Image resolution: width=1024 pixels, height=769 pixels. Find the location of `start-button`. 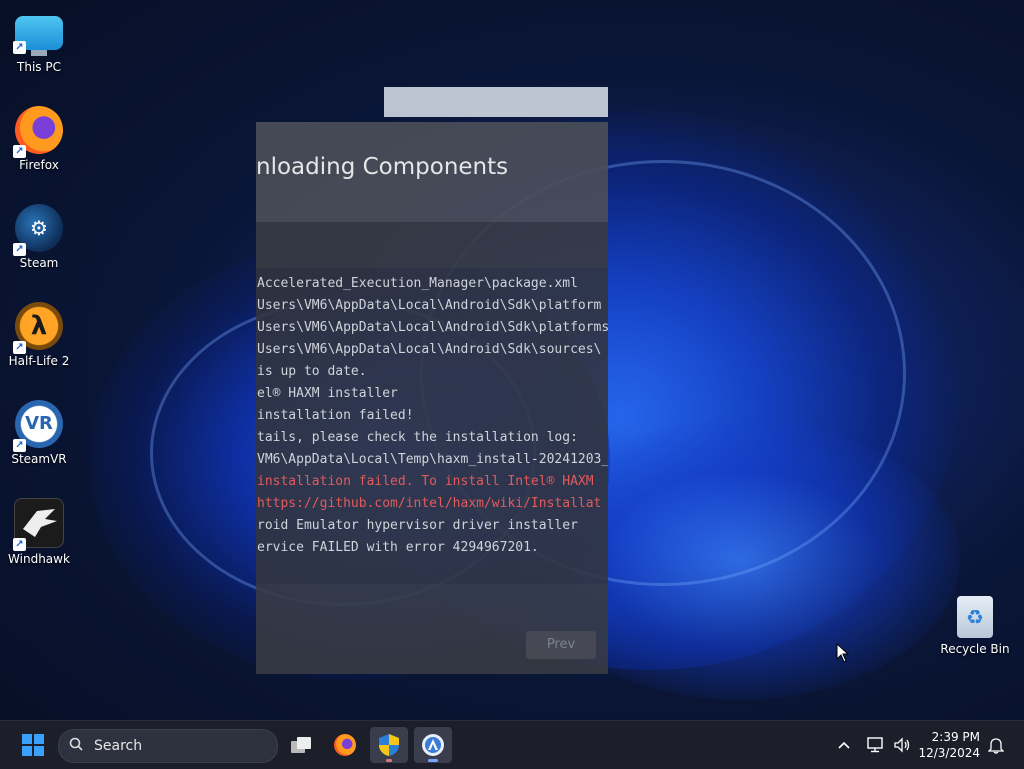

start-button is located at coordinates (33, 745).